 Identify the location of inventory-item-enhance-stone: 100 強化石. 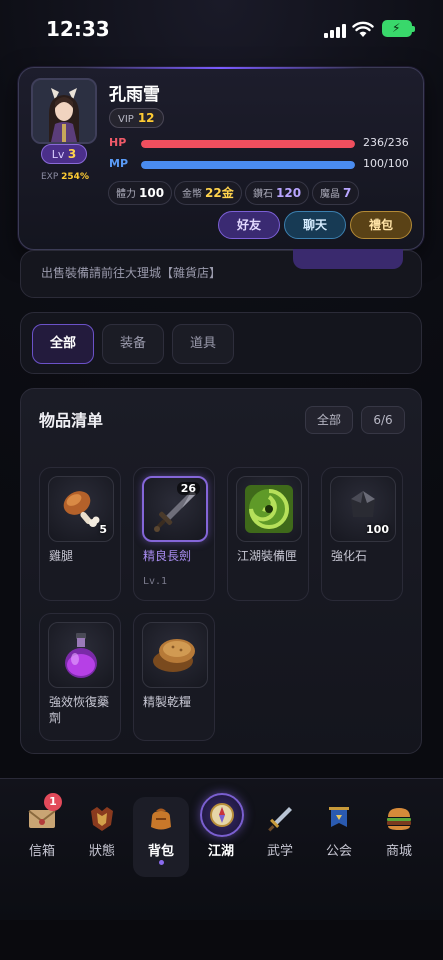
(362, 534).